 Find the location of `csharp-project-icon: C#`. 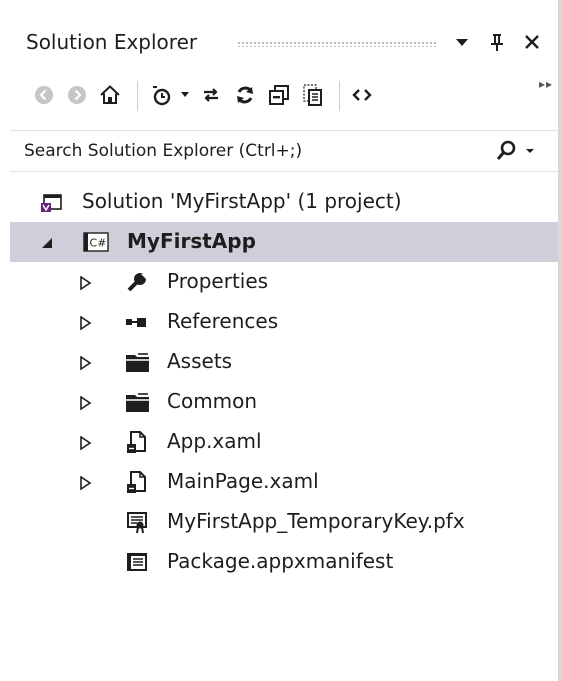

csharp-project-icon: C# is located at coordinates (96, 242).